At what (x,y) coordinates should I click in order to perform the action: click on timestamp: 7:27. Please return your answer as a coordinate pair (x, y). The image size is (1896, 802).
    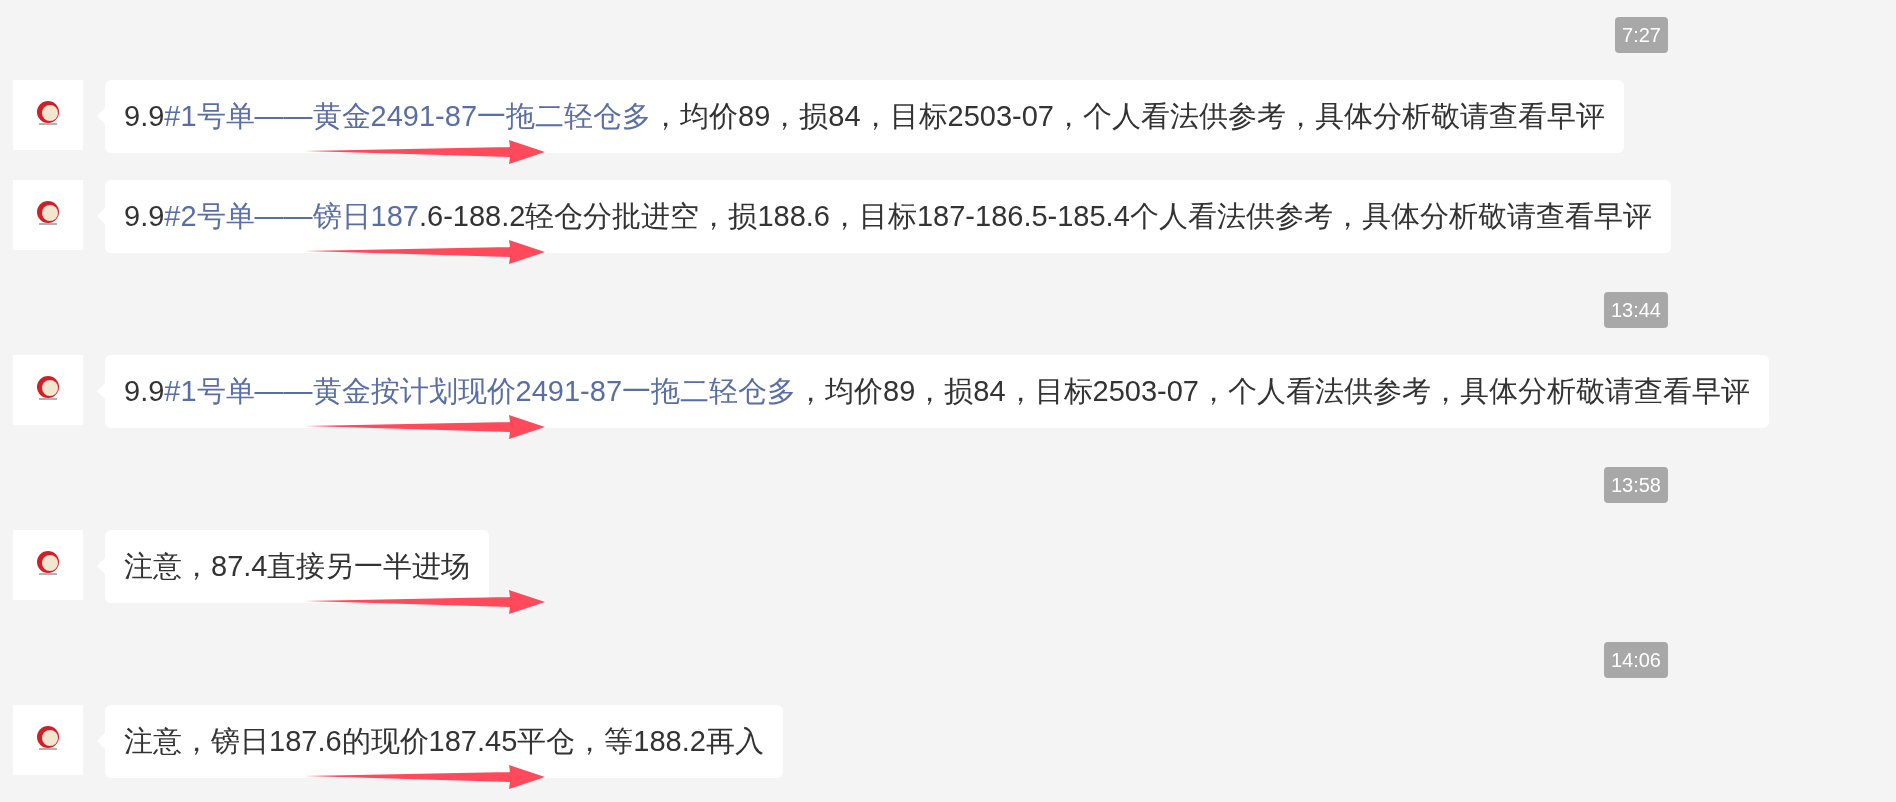
    Looking at the image, I should click on (1641, 35).